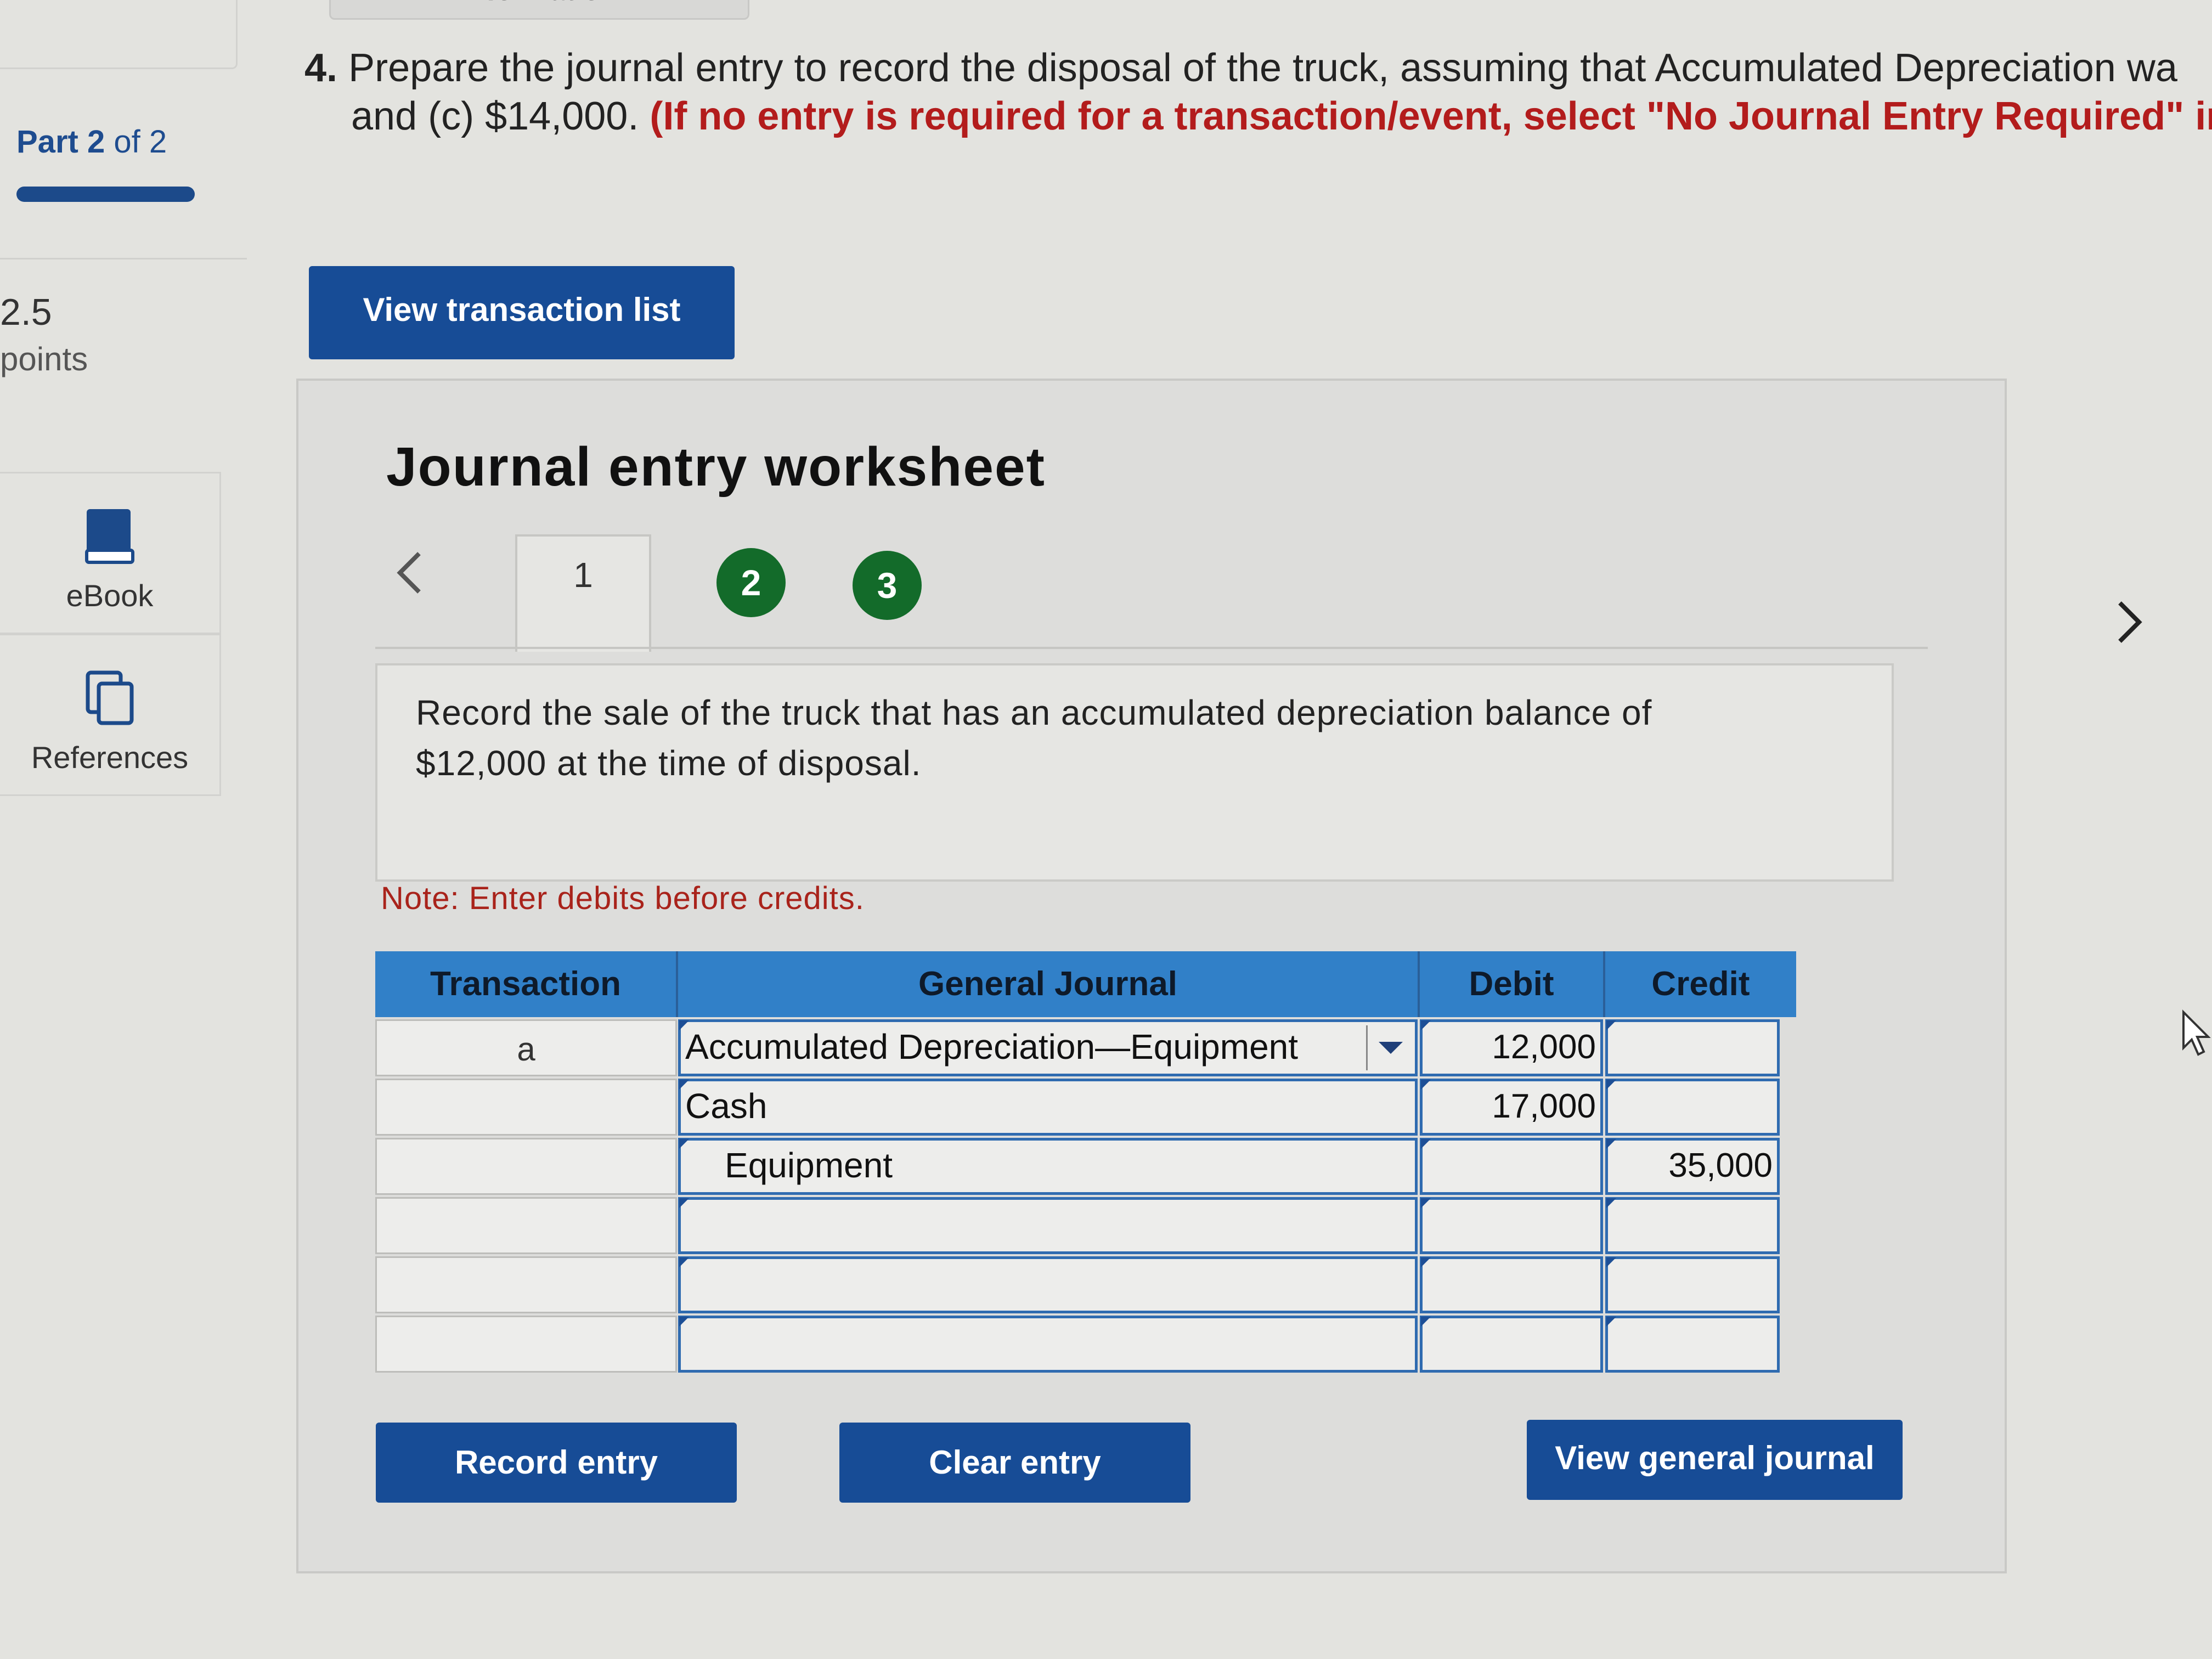  I want to click on sidebar-top-box, so click(119, 35).